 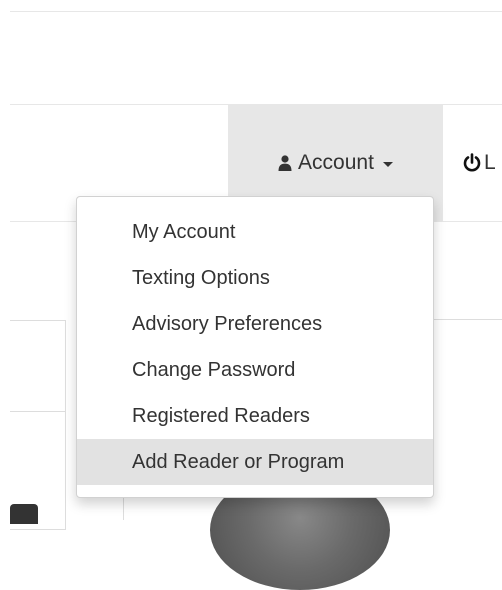 What do you see at coordinates (490, 162) in the screenshot?
I see `logout-label: L` at bounding box center [490, 162].